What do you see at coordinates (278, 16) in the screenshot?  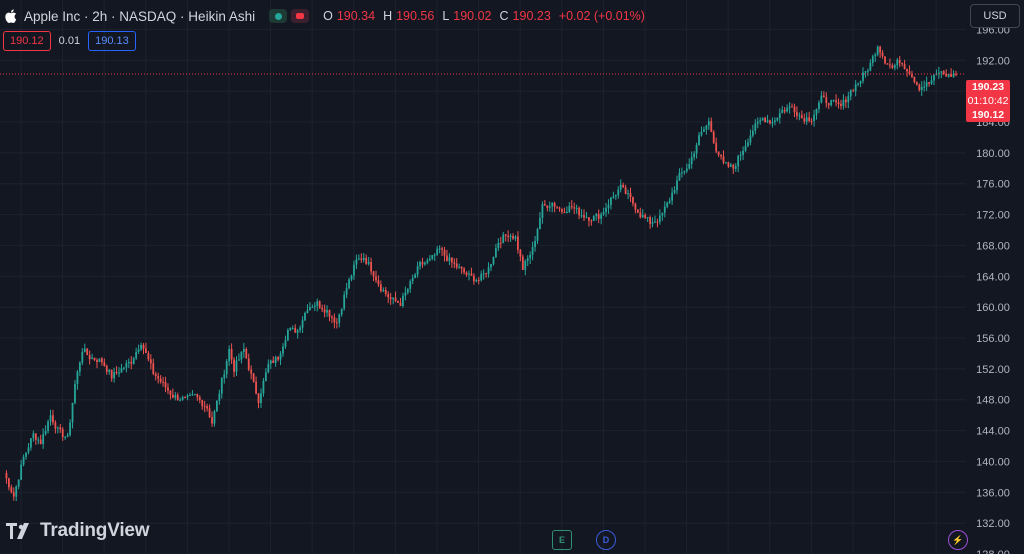 I see `market-open-indicator` at bounding box center [278, 16].